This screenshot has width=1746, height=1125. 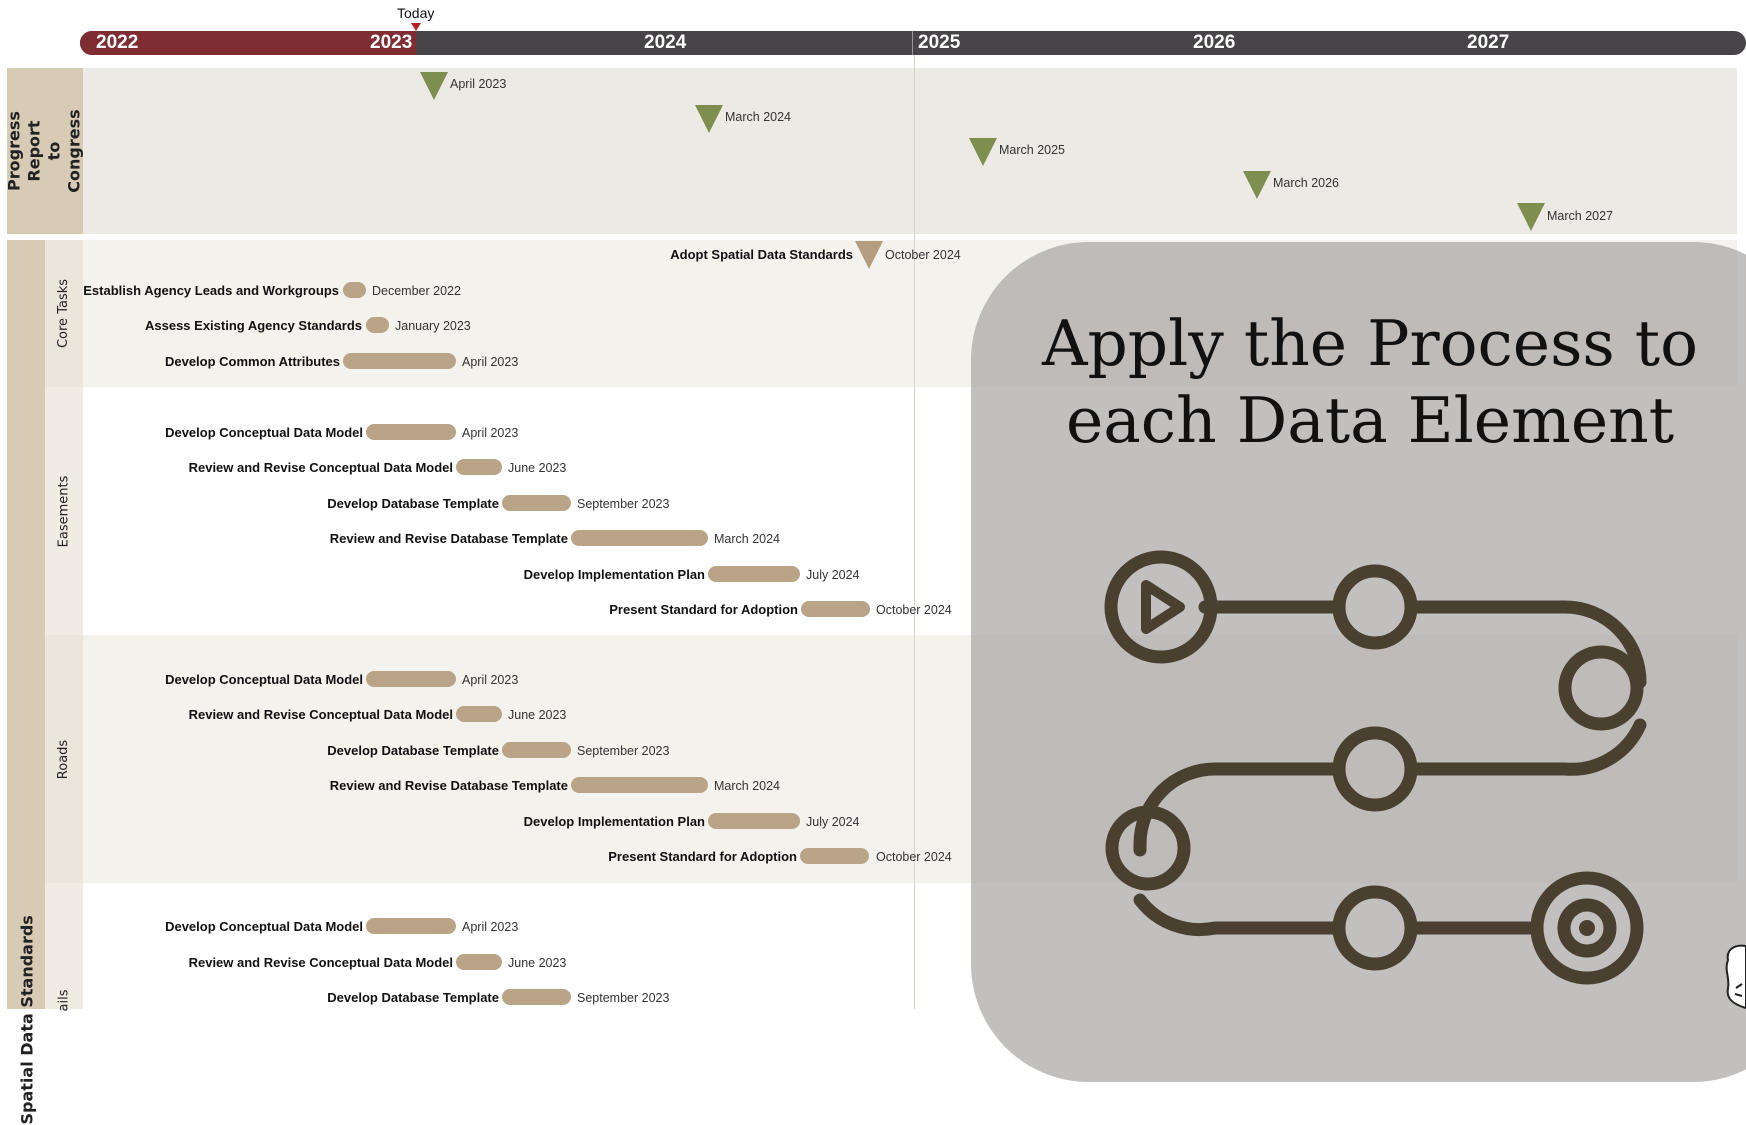 I want to click on easements-label: Easements, so click(x=64, y=511).